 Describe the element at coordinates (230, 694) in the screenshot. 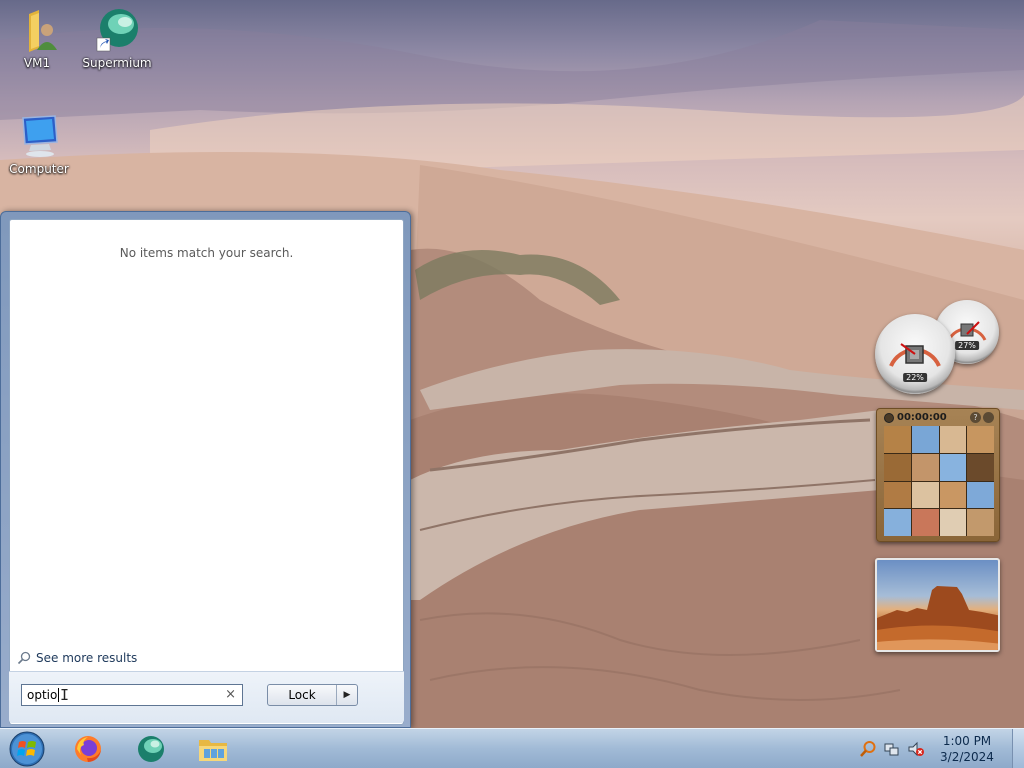

I see `clear-search-icon: ×` at that location.